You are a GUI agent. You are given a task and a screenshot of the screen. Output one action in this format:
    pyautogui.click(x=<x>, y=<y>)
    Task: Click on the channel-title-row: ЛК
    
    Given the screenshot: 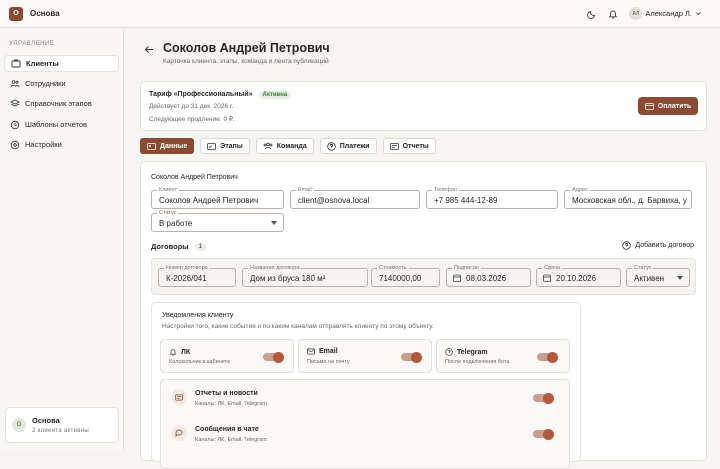 What is the action you would take?
    pyautogui.click(x=179, y=352)
    